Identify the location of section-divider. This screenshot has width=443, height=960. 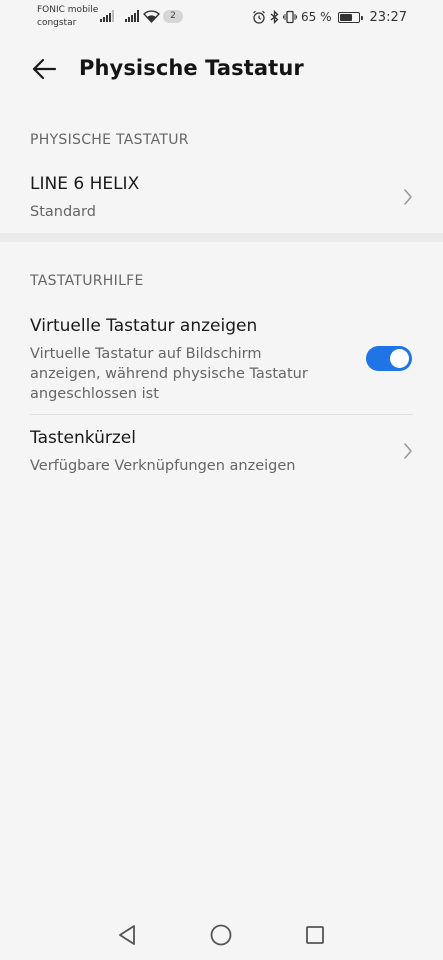
(221, 237).